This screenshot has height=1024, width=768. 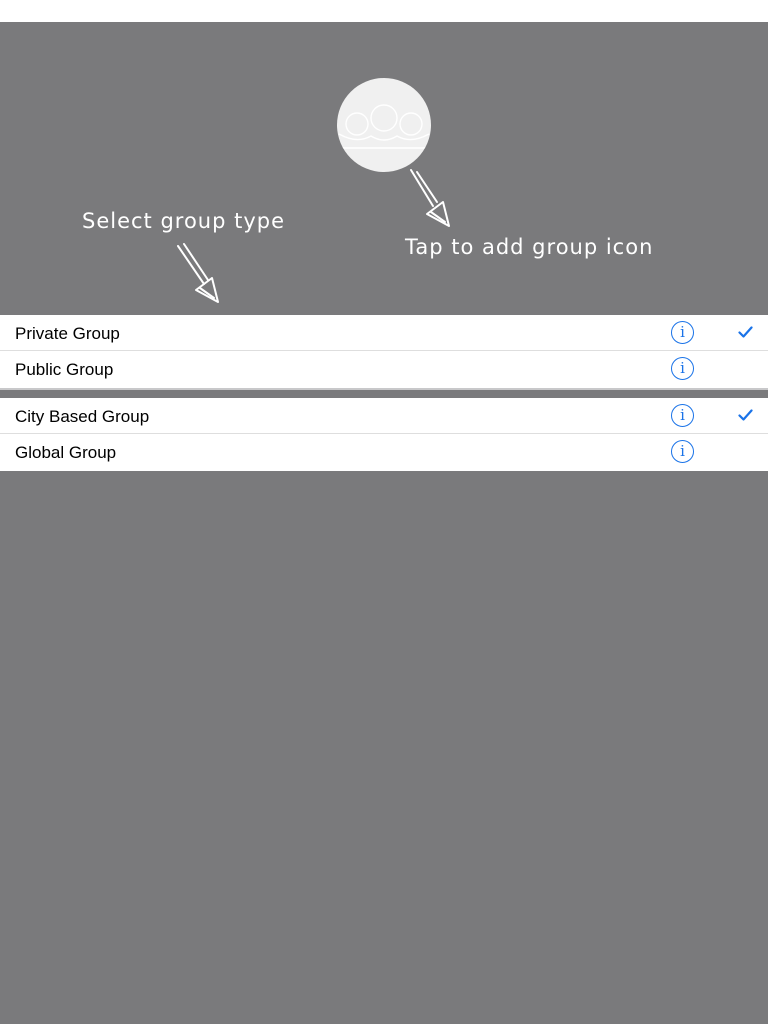 What do you see at coordinates (384, 333) in the screenshot?
I see `row-private-group: Private Group i` at bounding box center [384, 333].